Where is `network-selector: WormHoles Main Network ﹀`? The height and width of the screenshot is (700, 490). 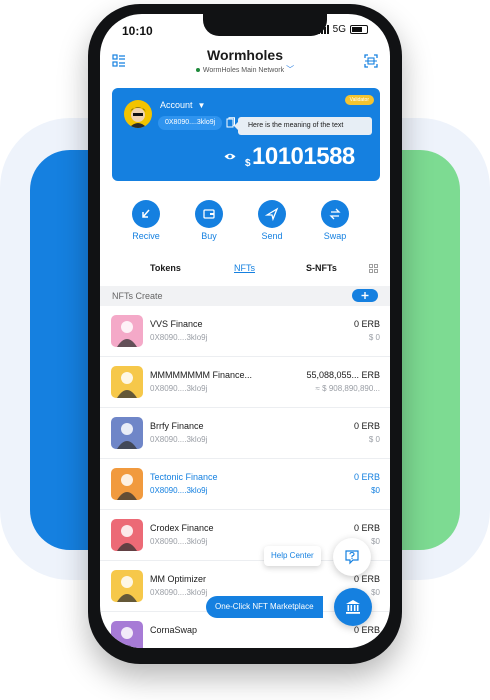 network-selector: WormHoles Main Network ﹀ is located at coordinates (245, 69).